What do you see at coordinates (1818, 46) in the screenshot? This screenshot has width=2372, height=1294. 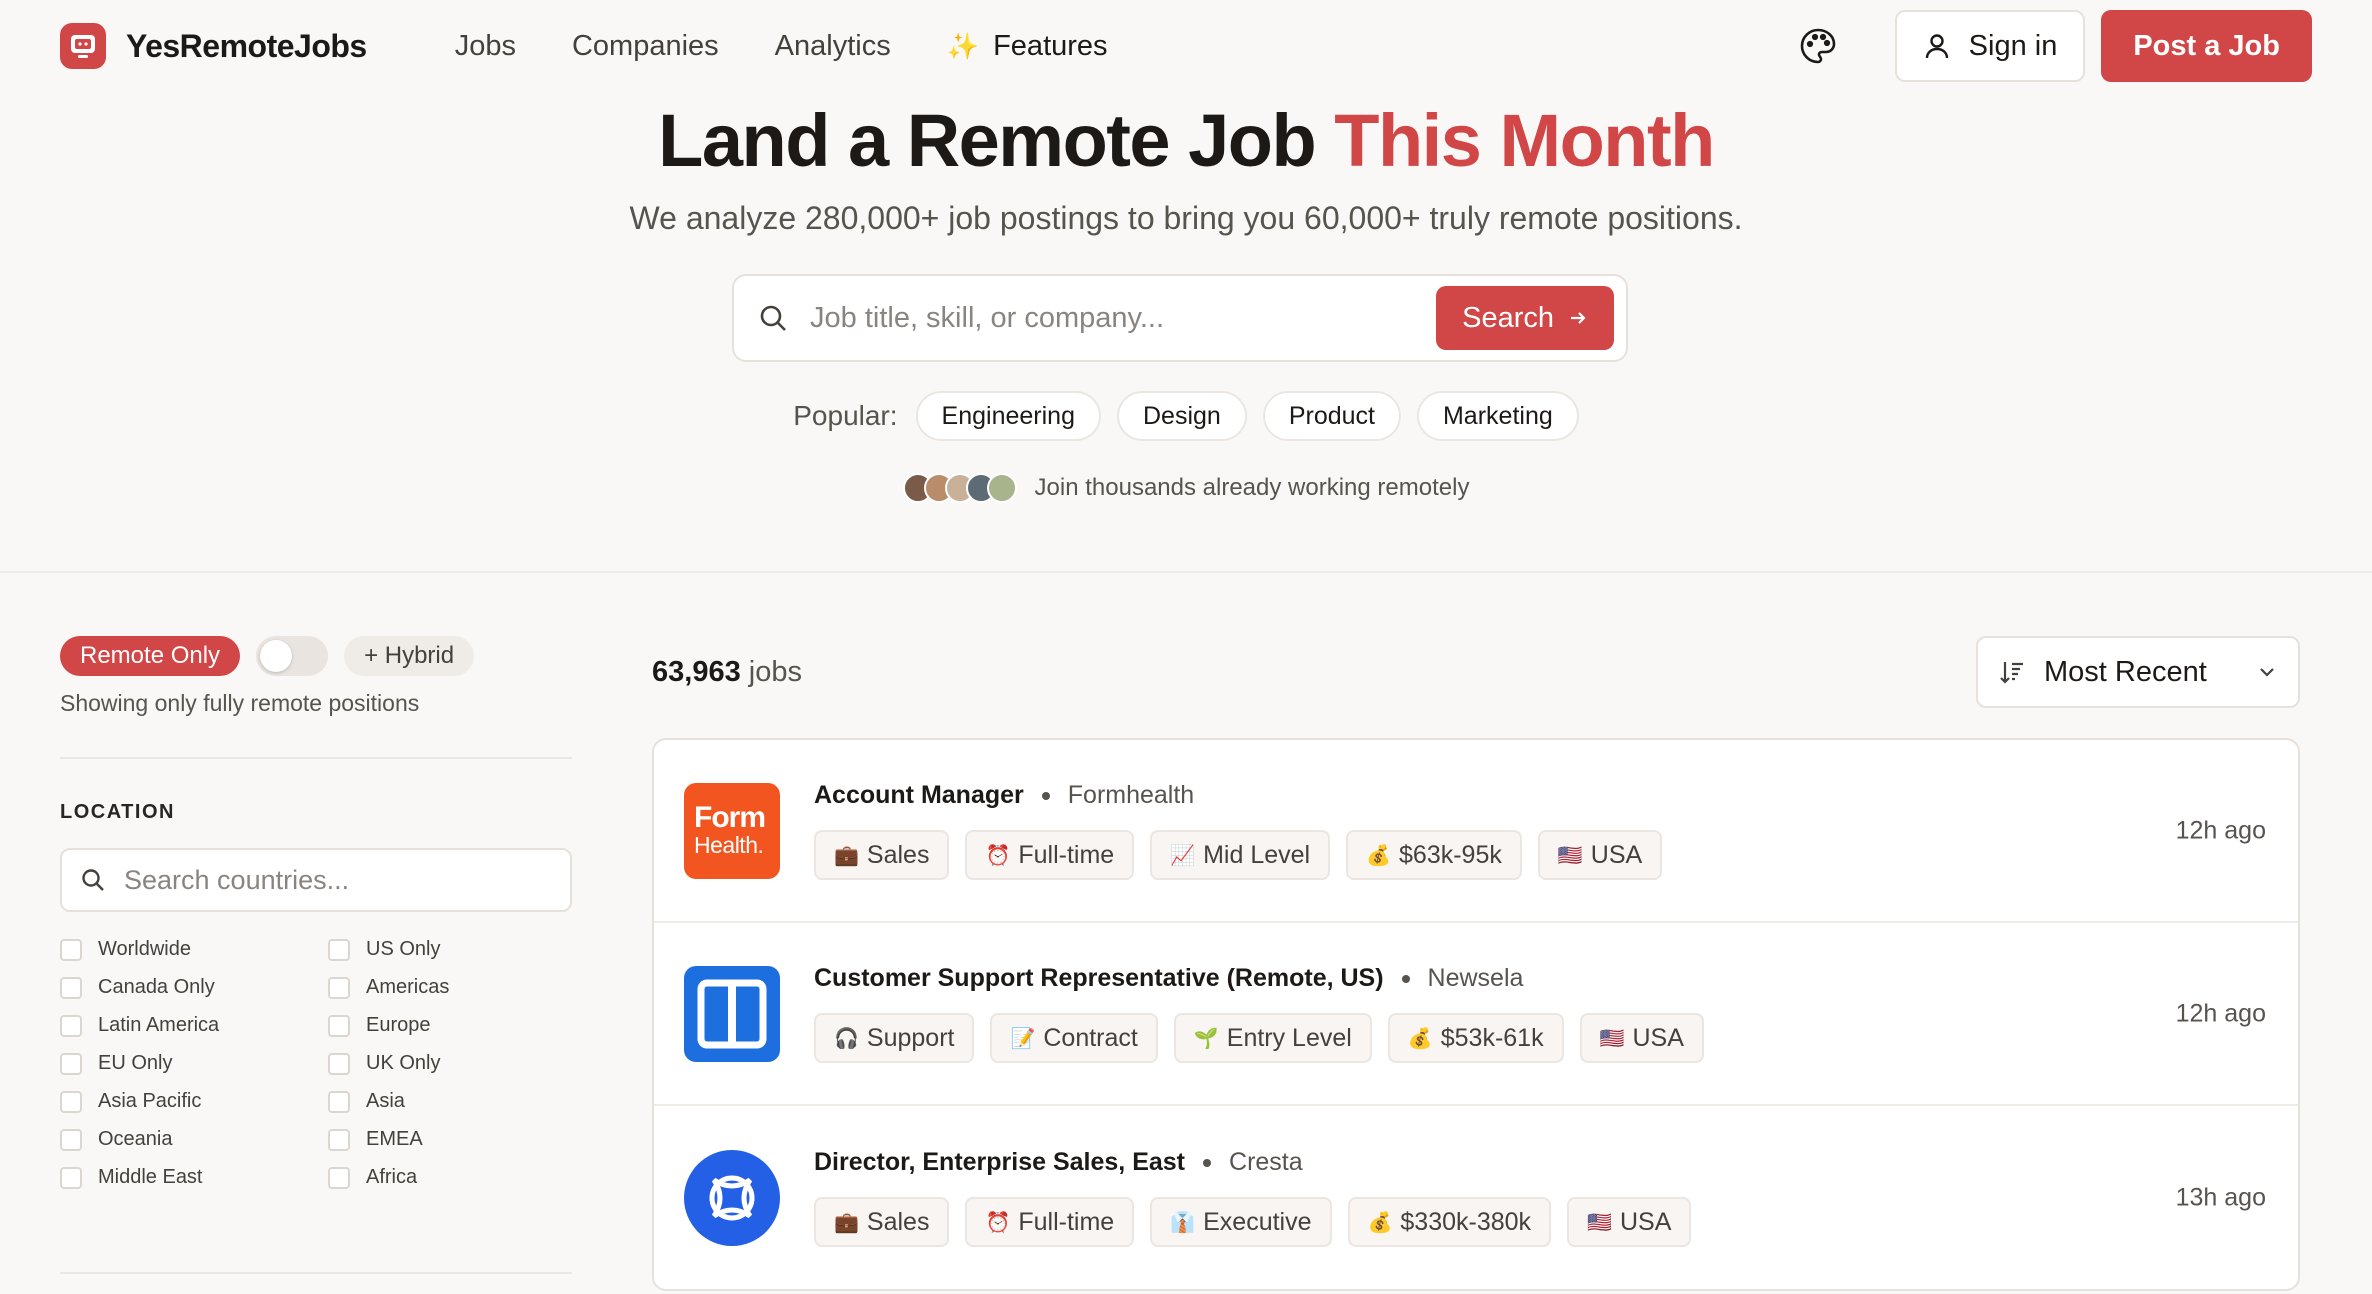 I see `theme-toggle-button` at bounding box center [1818, 46].